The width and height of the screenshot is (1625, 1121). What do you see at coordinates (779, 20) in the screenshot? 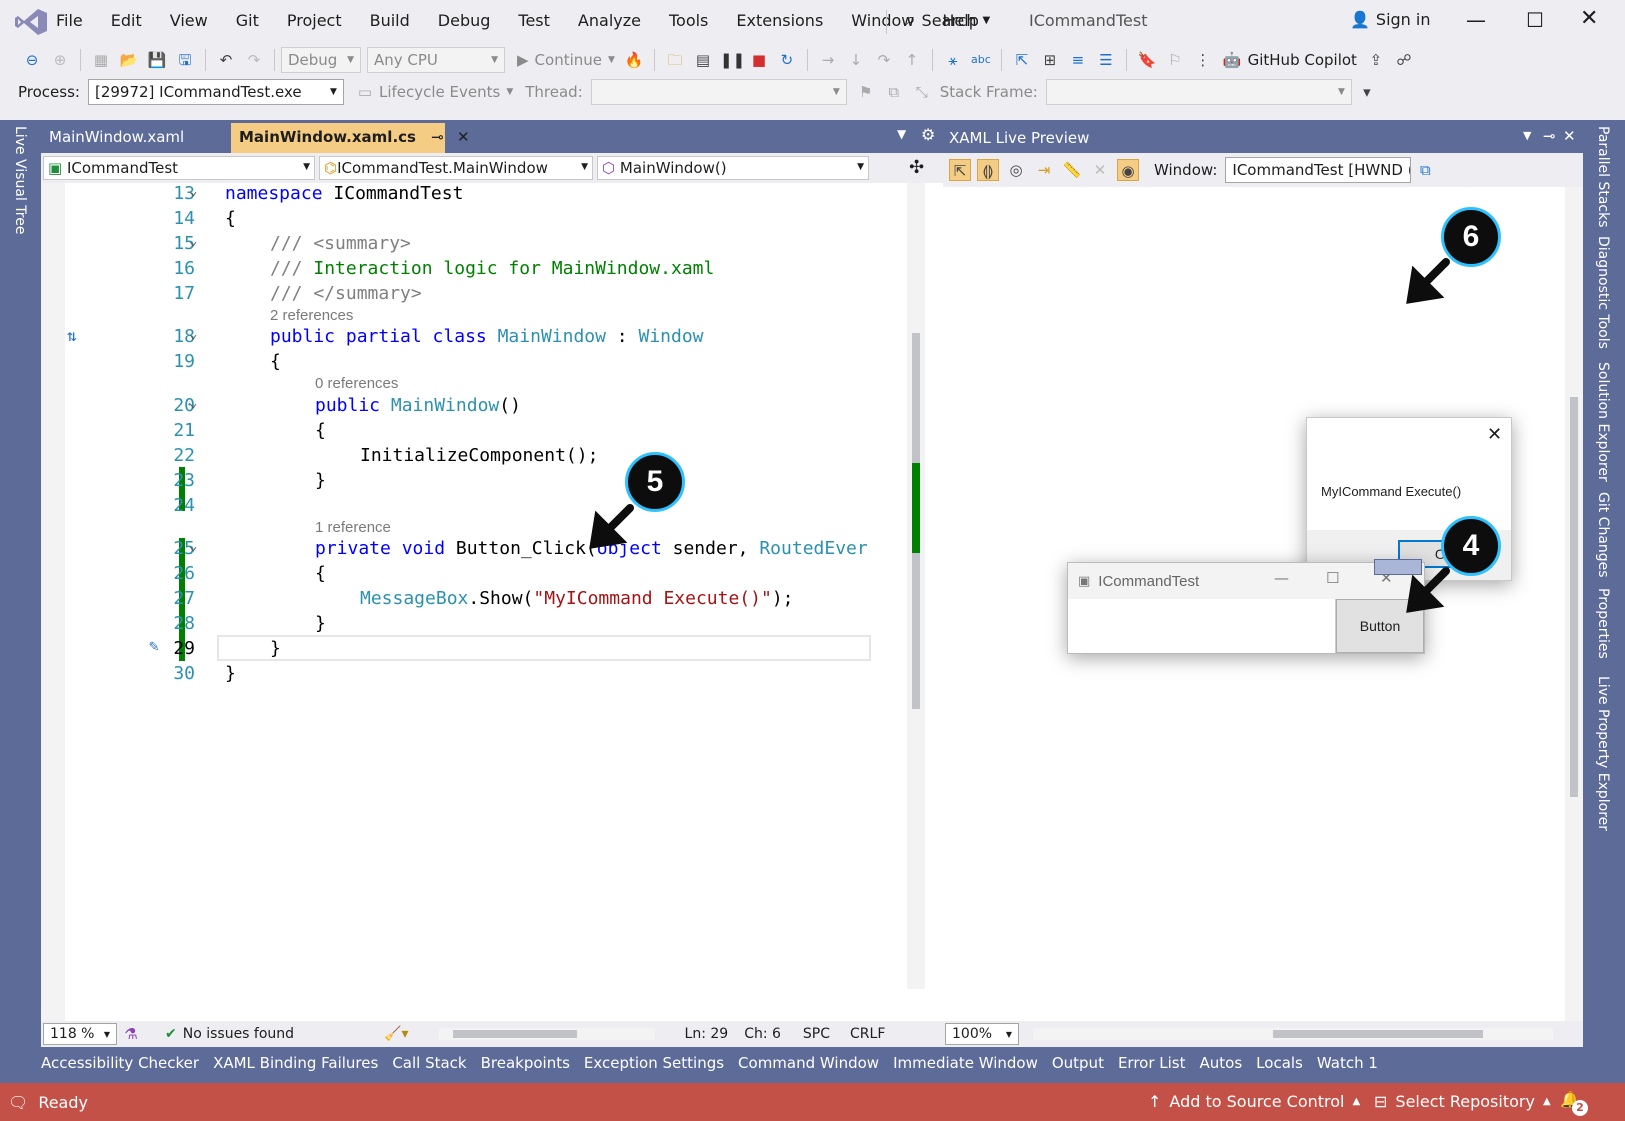
I see `menu-extensions: Extensions` at bounding box center [779, 20].